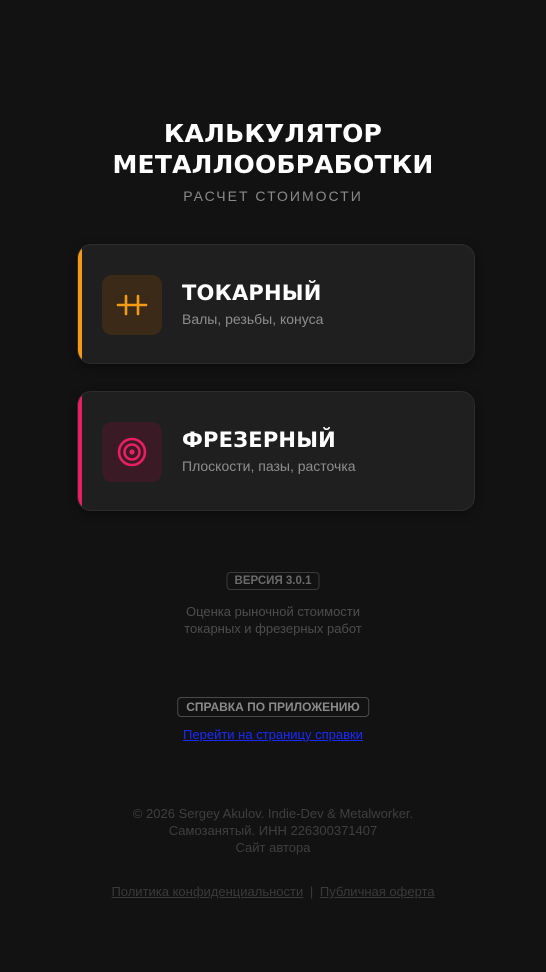 This screenshot has height=972, width=546. Describe the element at coordinates (273, 628) in the screenshot. I see `version-desc-line-2: токарных и фрезерных работ` at that location.